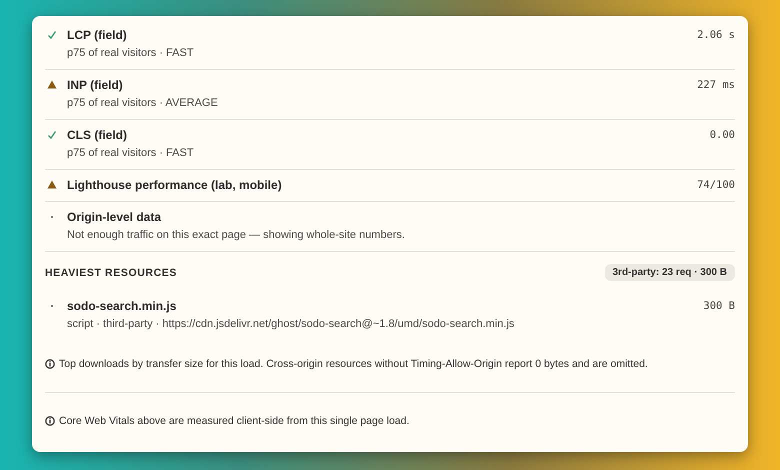 The height and width of the screenshot is (470, 780). I want to click on metric-subtitle: p75 of real visitors · AVERAGE, so click(143, 103).